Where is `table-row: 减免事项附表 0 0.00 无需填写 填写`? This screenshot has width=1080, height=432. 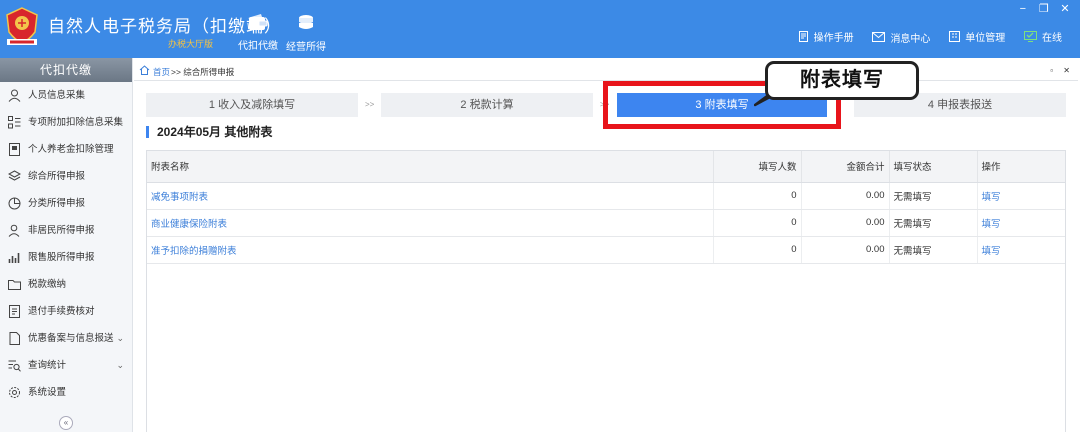
table-row: 减免事项附表 0 0.00 无需填写 填写 is located at coordinates (606, 196).